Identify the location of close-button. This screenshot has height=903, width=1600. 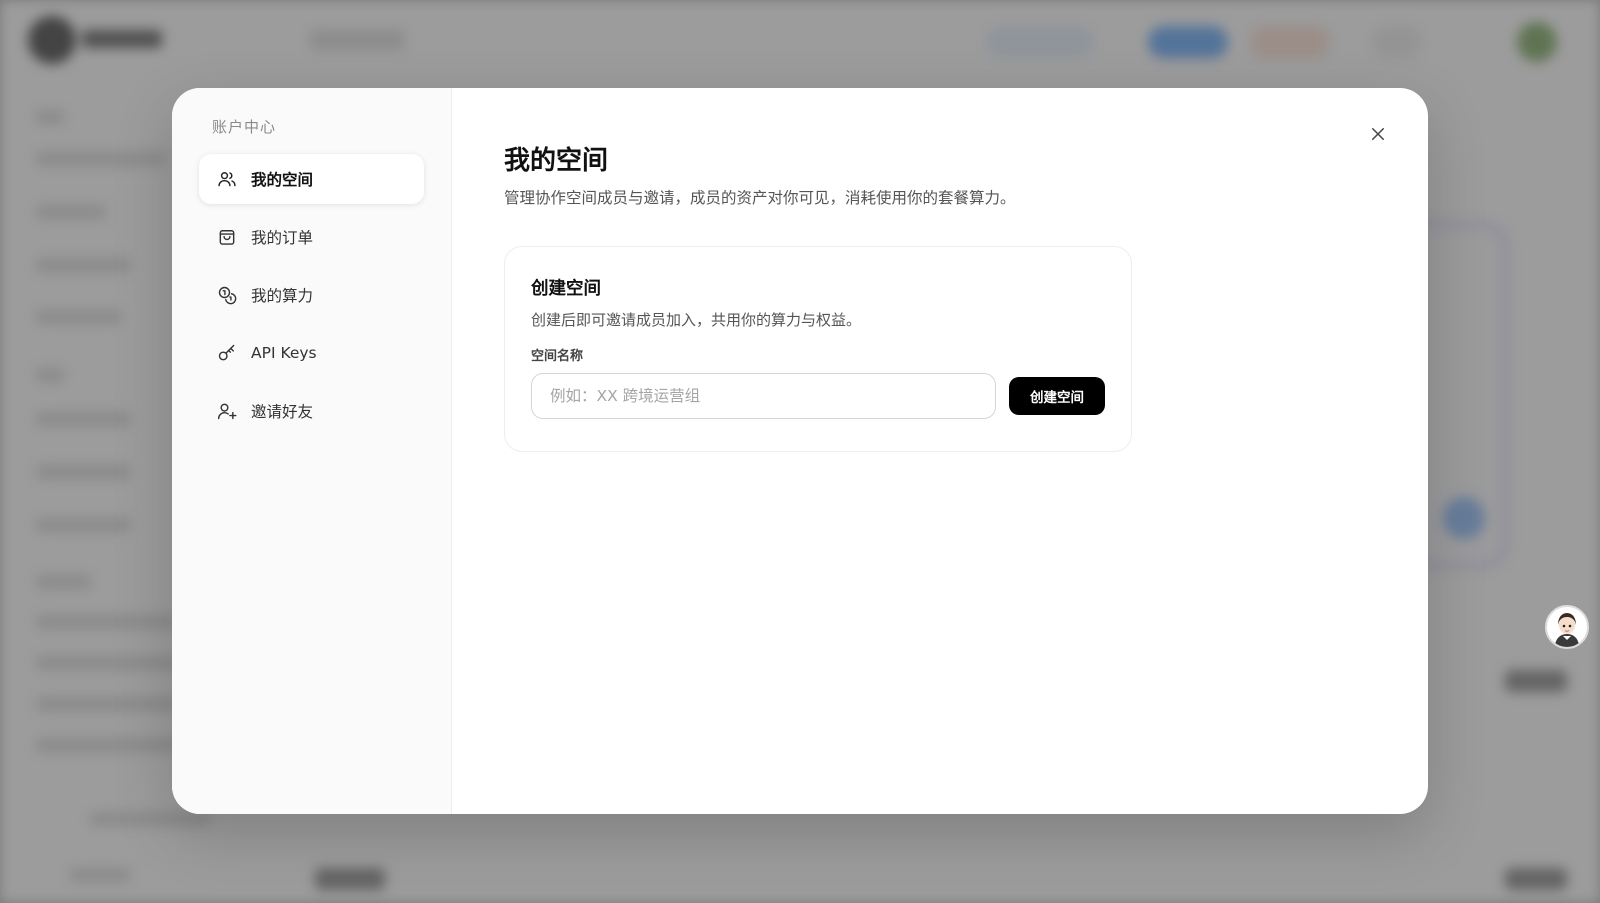
(1378, 134).